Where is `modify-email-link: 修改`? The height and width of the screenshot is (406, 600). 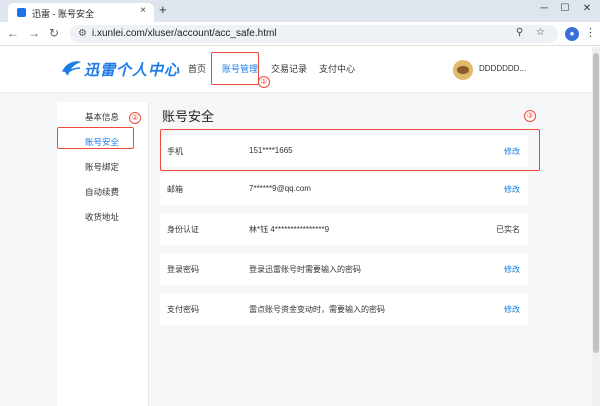
modify-email-link: 修改 is located at coordinates (512, 189).